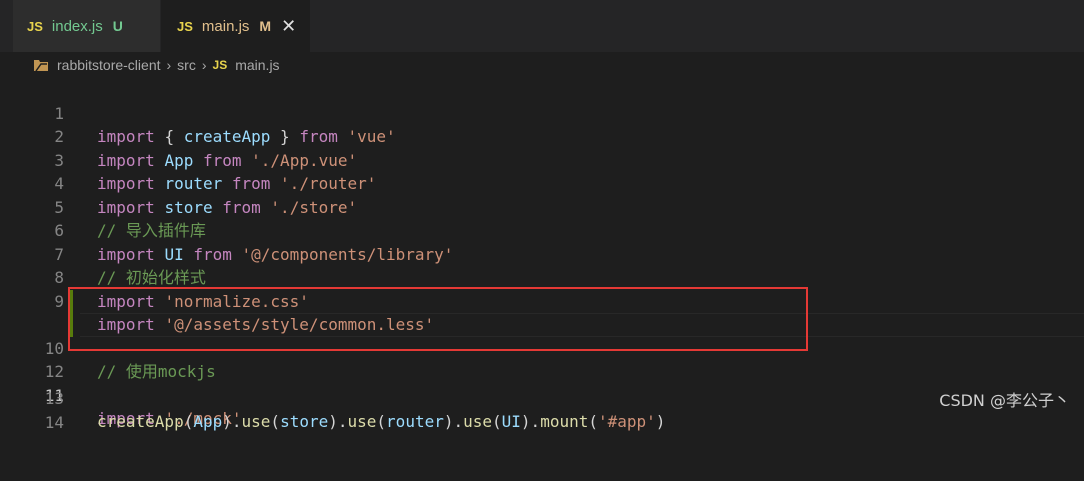 This screenshot has height=481, width=1084. I want to click on tab-main-js: JS main.js M ✕, so click(235, 26).